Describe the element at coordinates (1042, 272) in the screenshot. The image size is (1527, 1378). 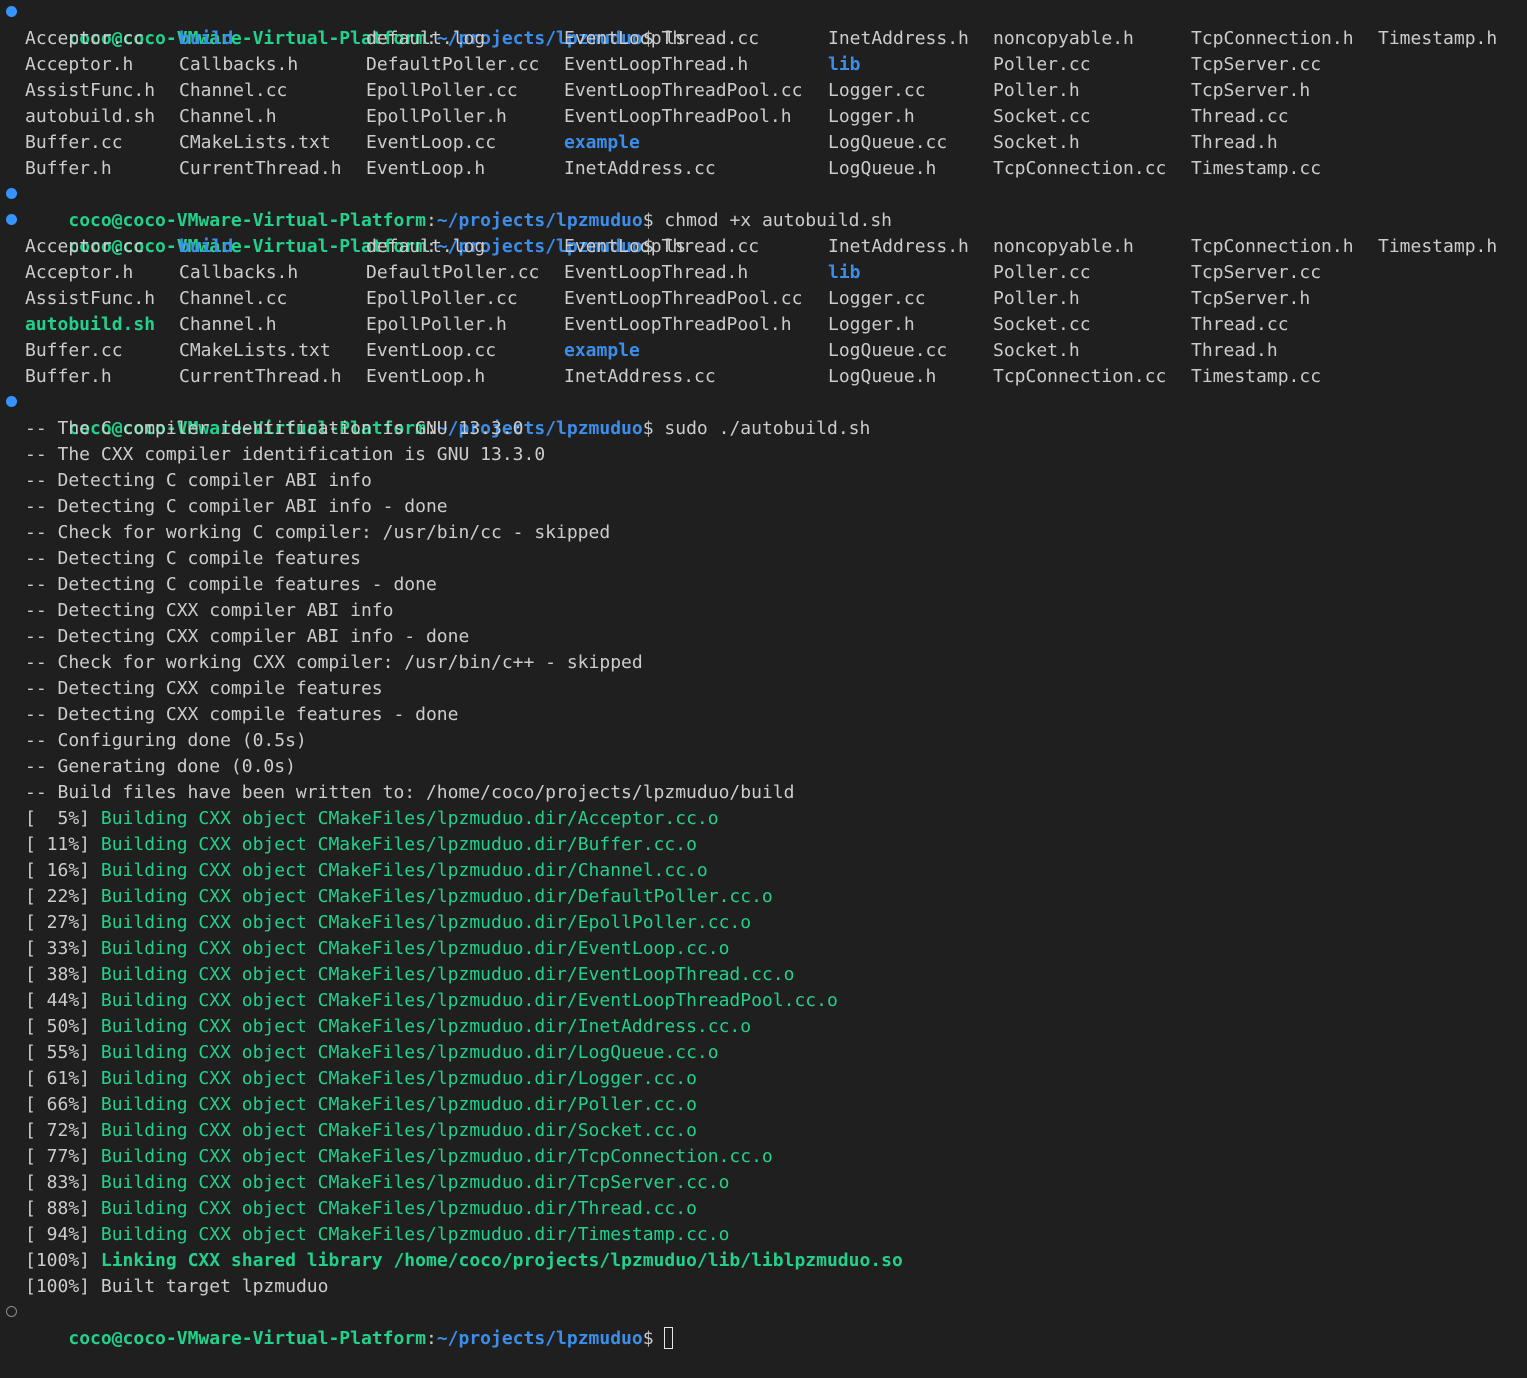
I see `ls-entry-file: Poller.cc` at that location.